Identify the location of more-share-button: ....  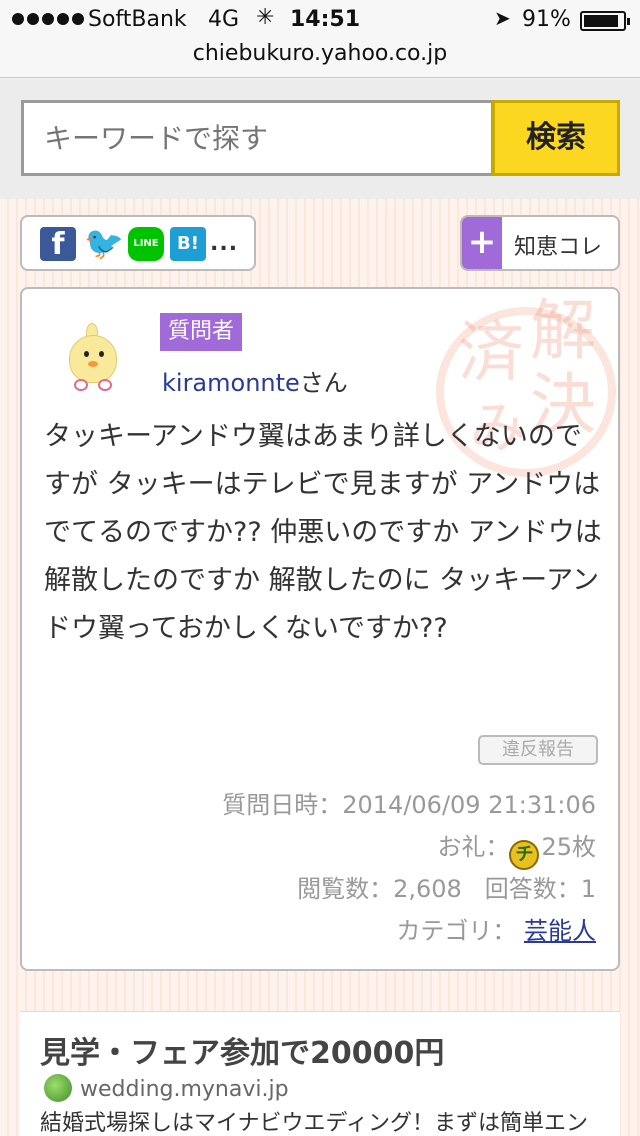
(224, 243).